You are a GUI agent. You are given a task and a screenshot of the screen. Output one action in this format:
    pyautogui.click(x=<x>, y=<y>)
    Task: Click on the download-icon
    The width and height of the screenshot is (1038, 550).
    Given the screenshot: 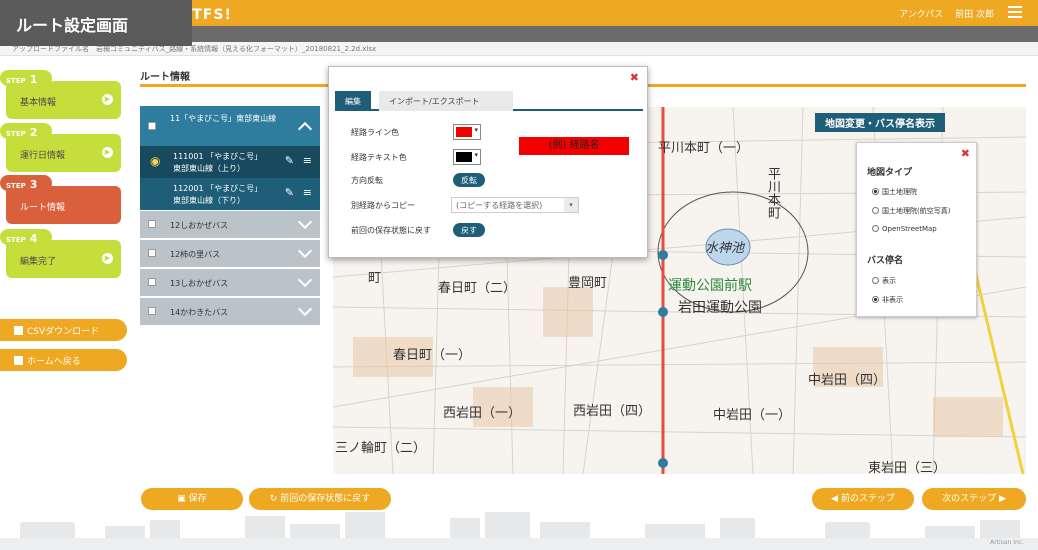 What is the action you would take?
    pyautogui.click(x=18, y=330)
    